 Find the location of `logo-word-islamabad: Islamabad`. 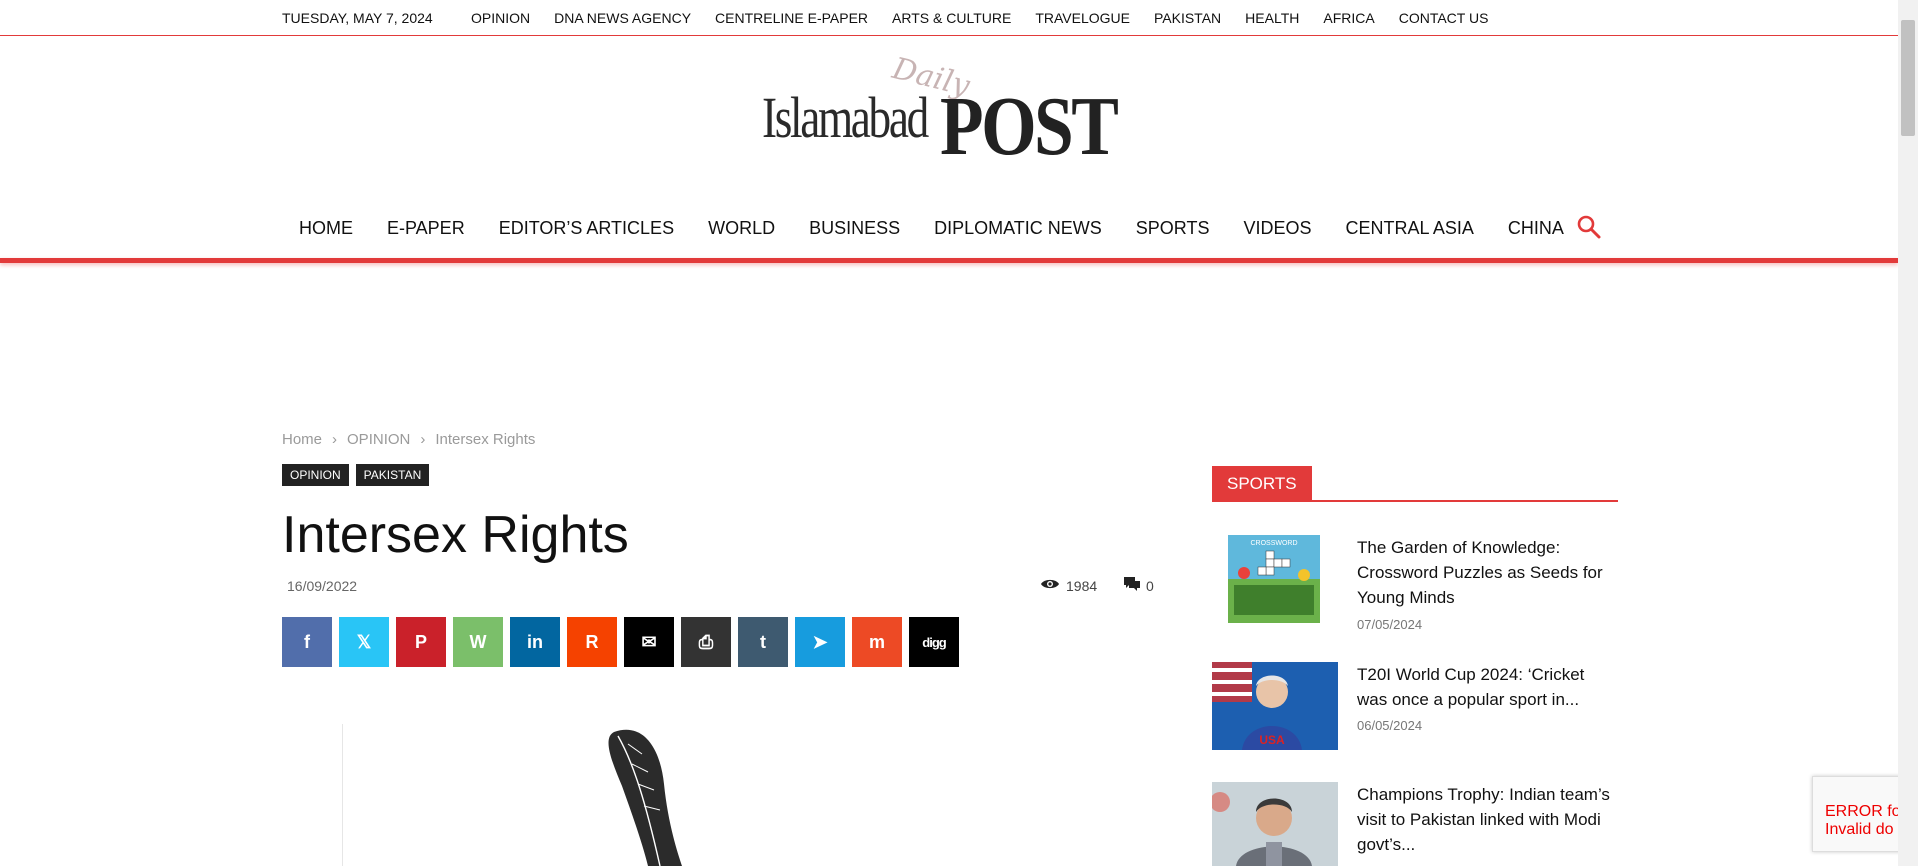

logo-word-islamabad: Islamabad is located at coordinates (845, 117).